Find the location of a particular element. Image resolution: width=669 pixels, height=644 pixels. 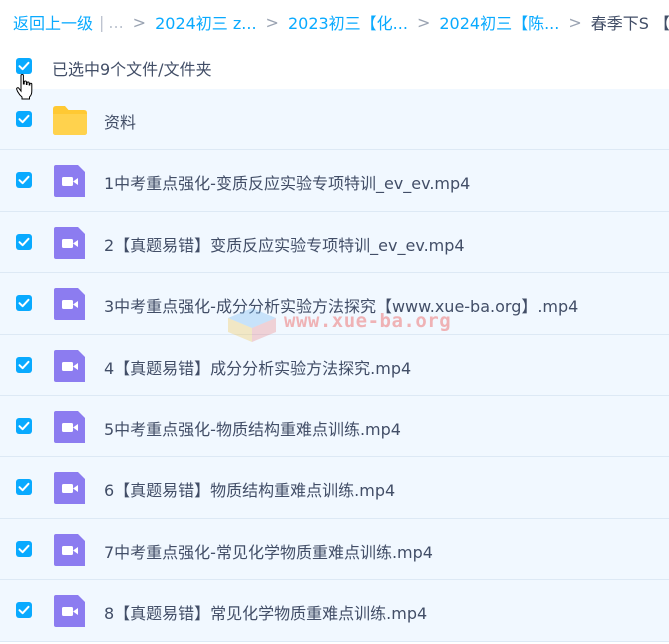

file-name: 7中考重点强化-常见化学物质重难点训练.mp4 is located at coordinates (268, 551).